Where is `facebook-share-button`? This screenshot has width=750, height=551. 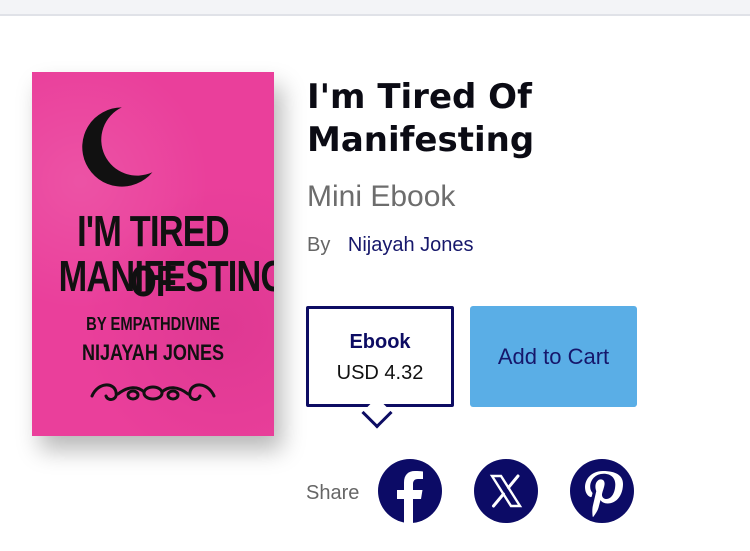 facebook-share-button is located at coordinates (410, 491).